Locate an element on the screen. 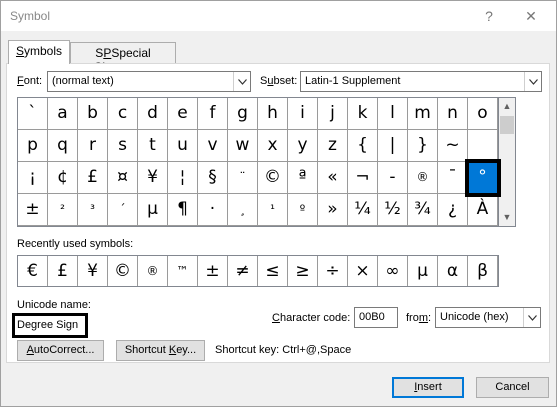 This screenshot has width=557, height=407. symbol-cell: ` is located at coordinates (33, 114).